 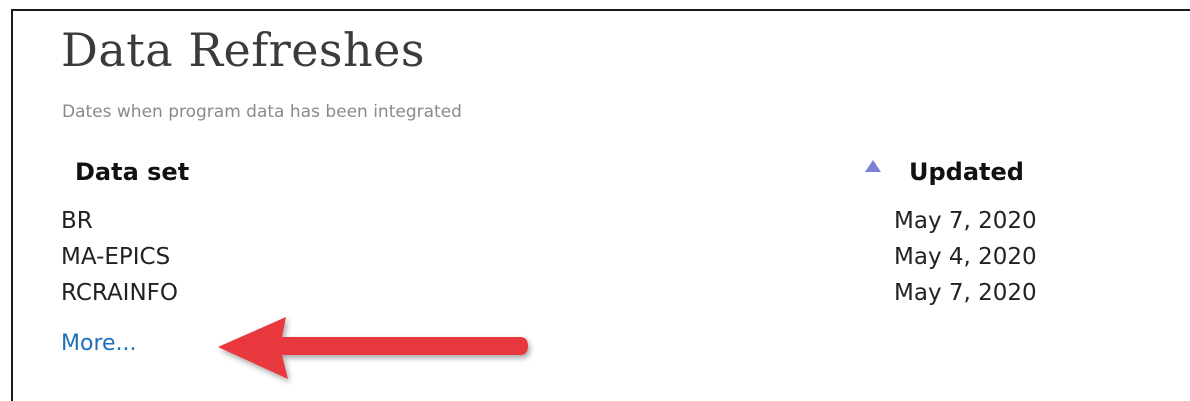 I want to click on column-header-updated: Updated, so click(x=966, y=172).